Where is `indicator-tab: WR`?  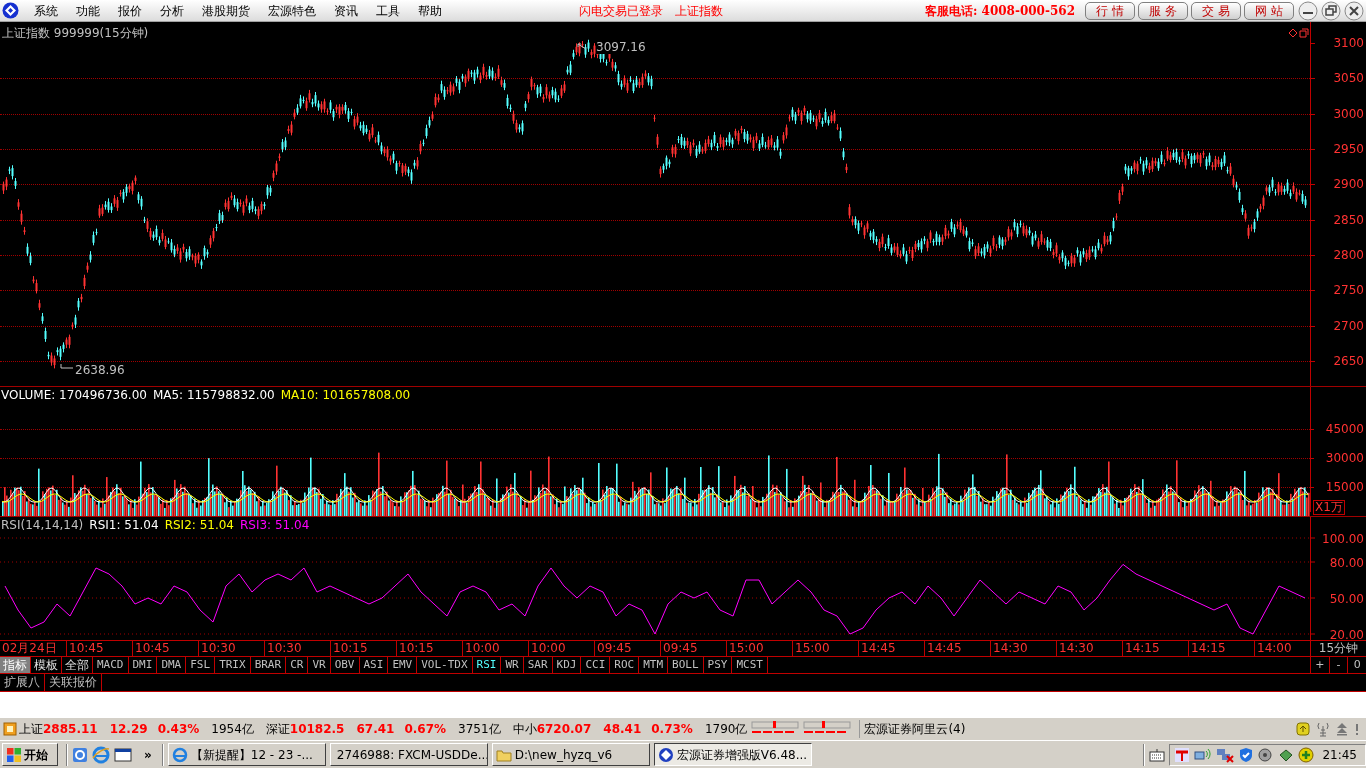 indicator-tab: WR is located at coordinates (512, 665).